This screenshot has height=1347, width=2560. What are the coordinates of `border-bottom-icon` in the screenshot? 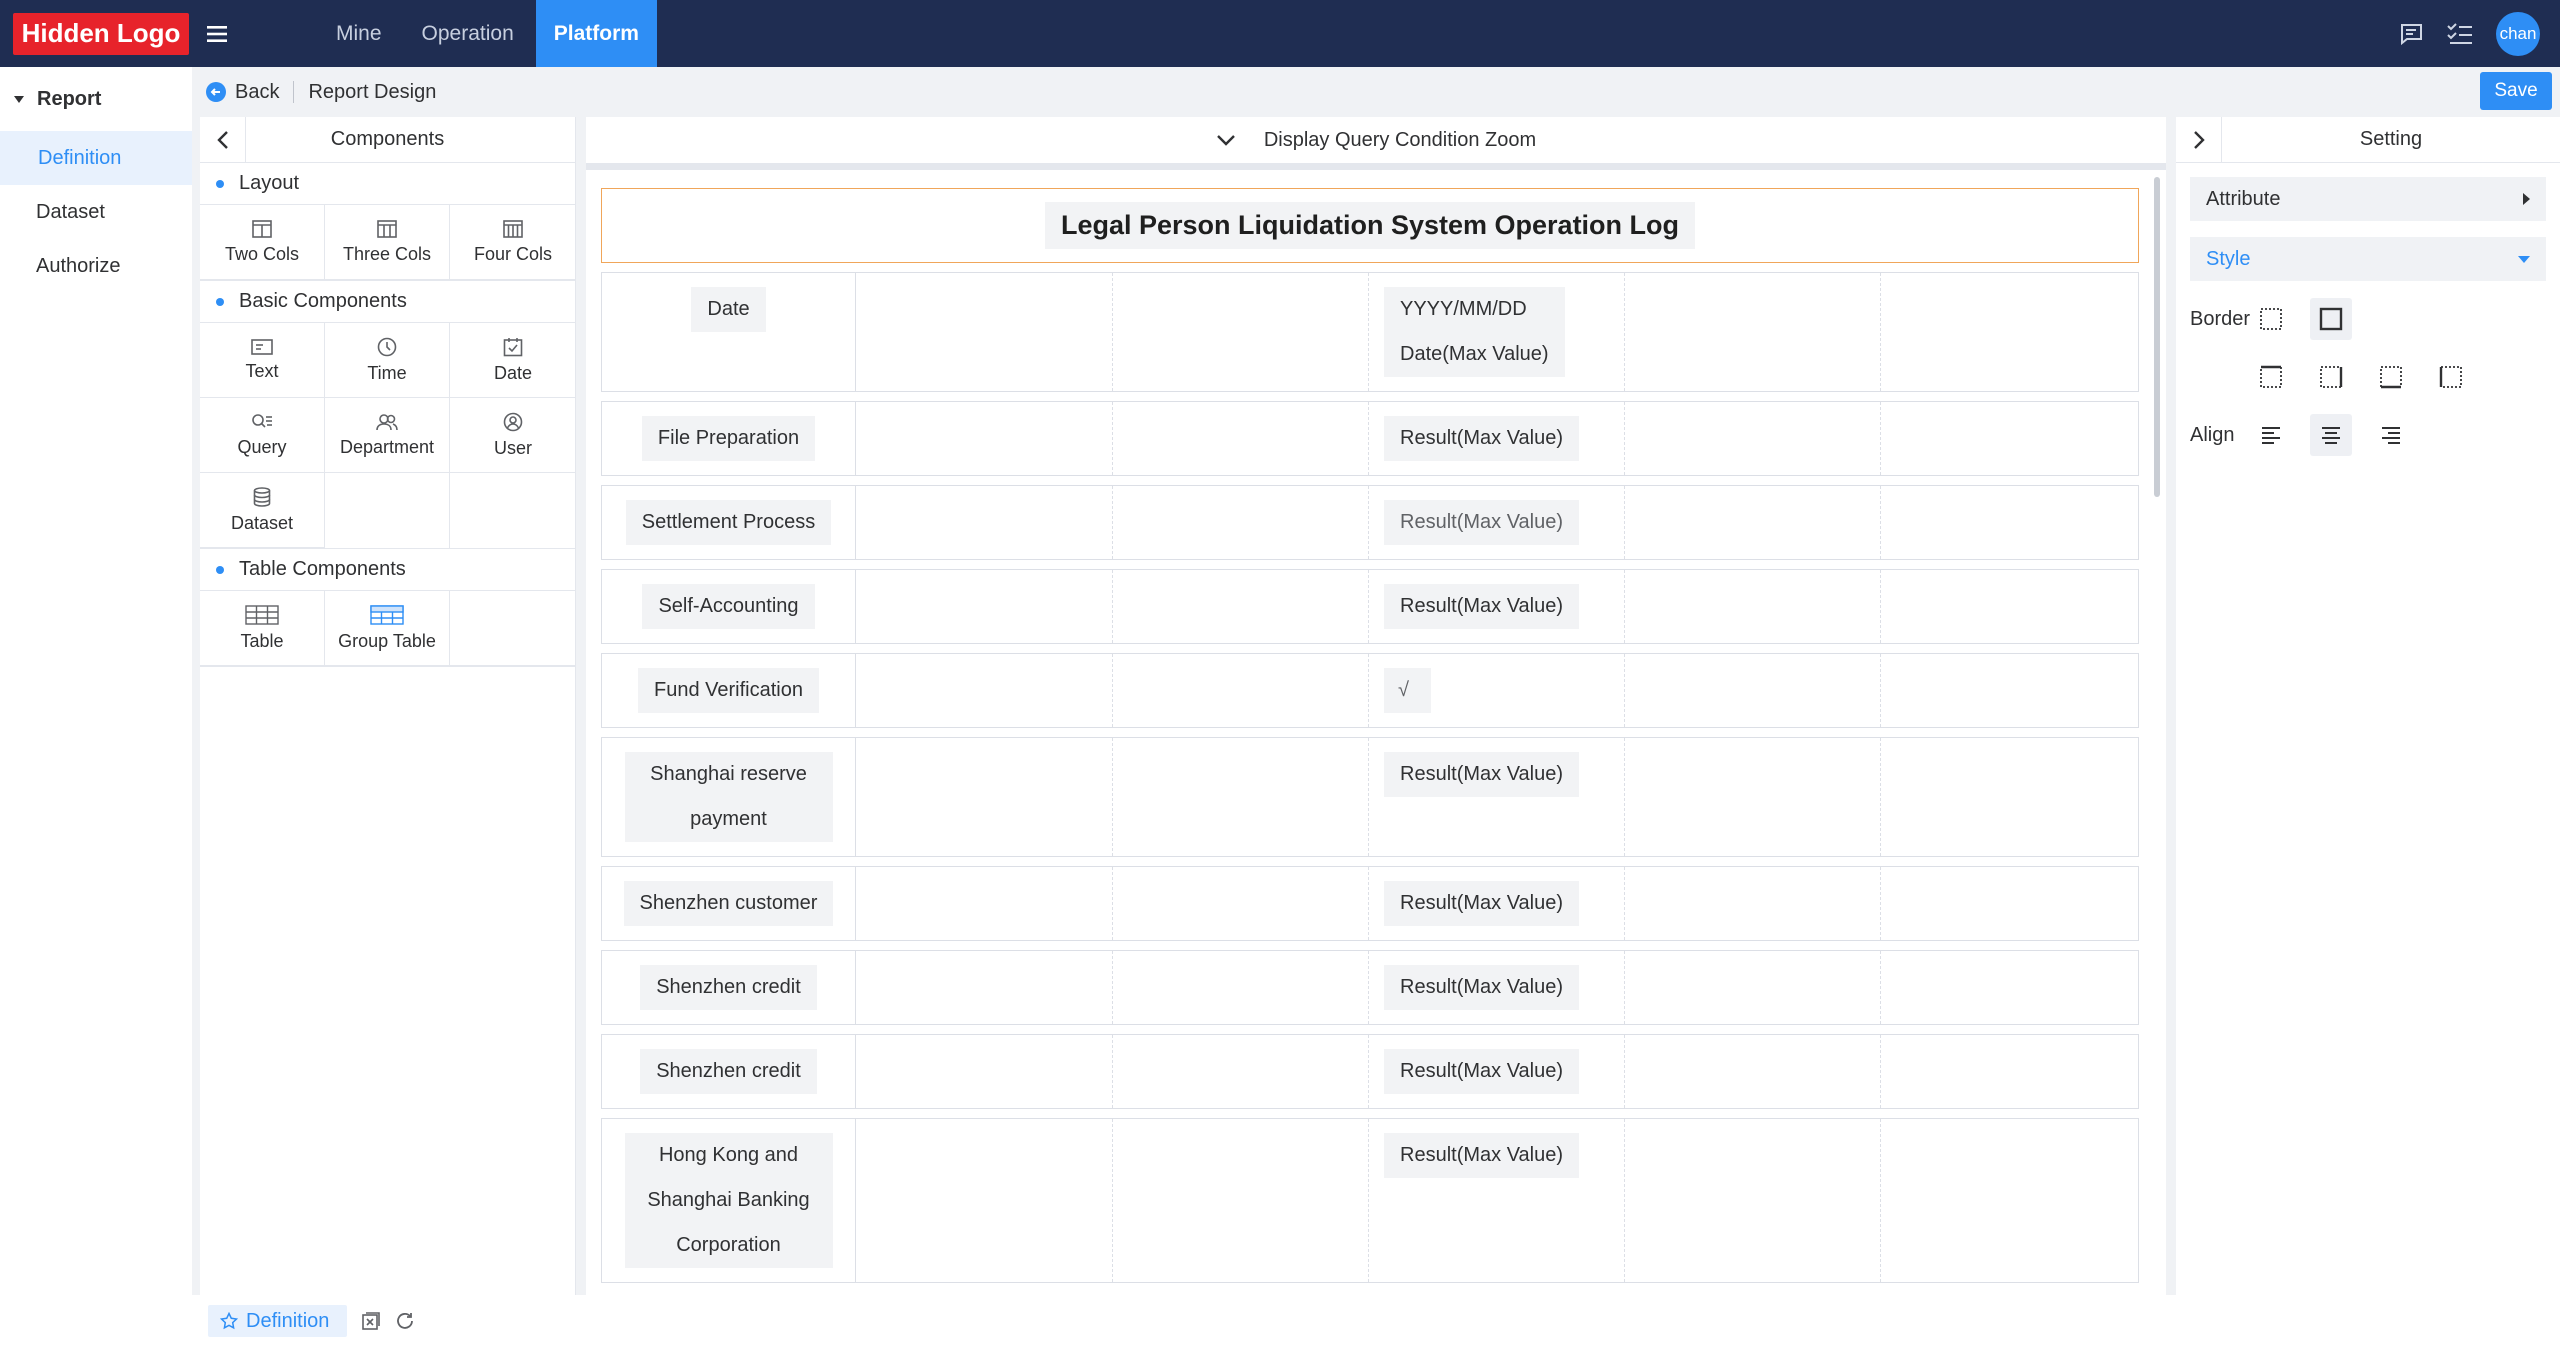 It's located at (2391, 377).